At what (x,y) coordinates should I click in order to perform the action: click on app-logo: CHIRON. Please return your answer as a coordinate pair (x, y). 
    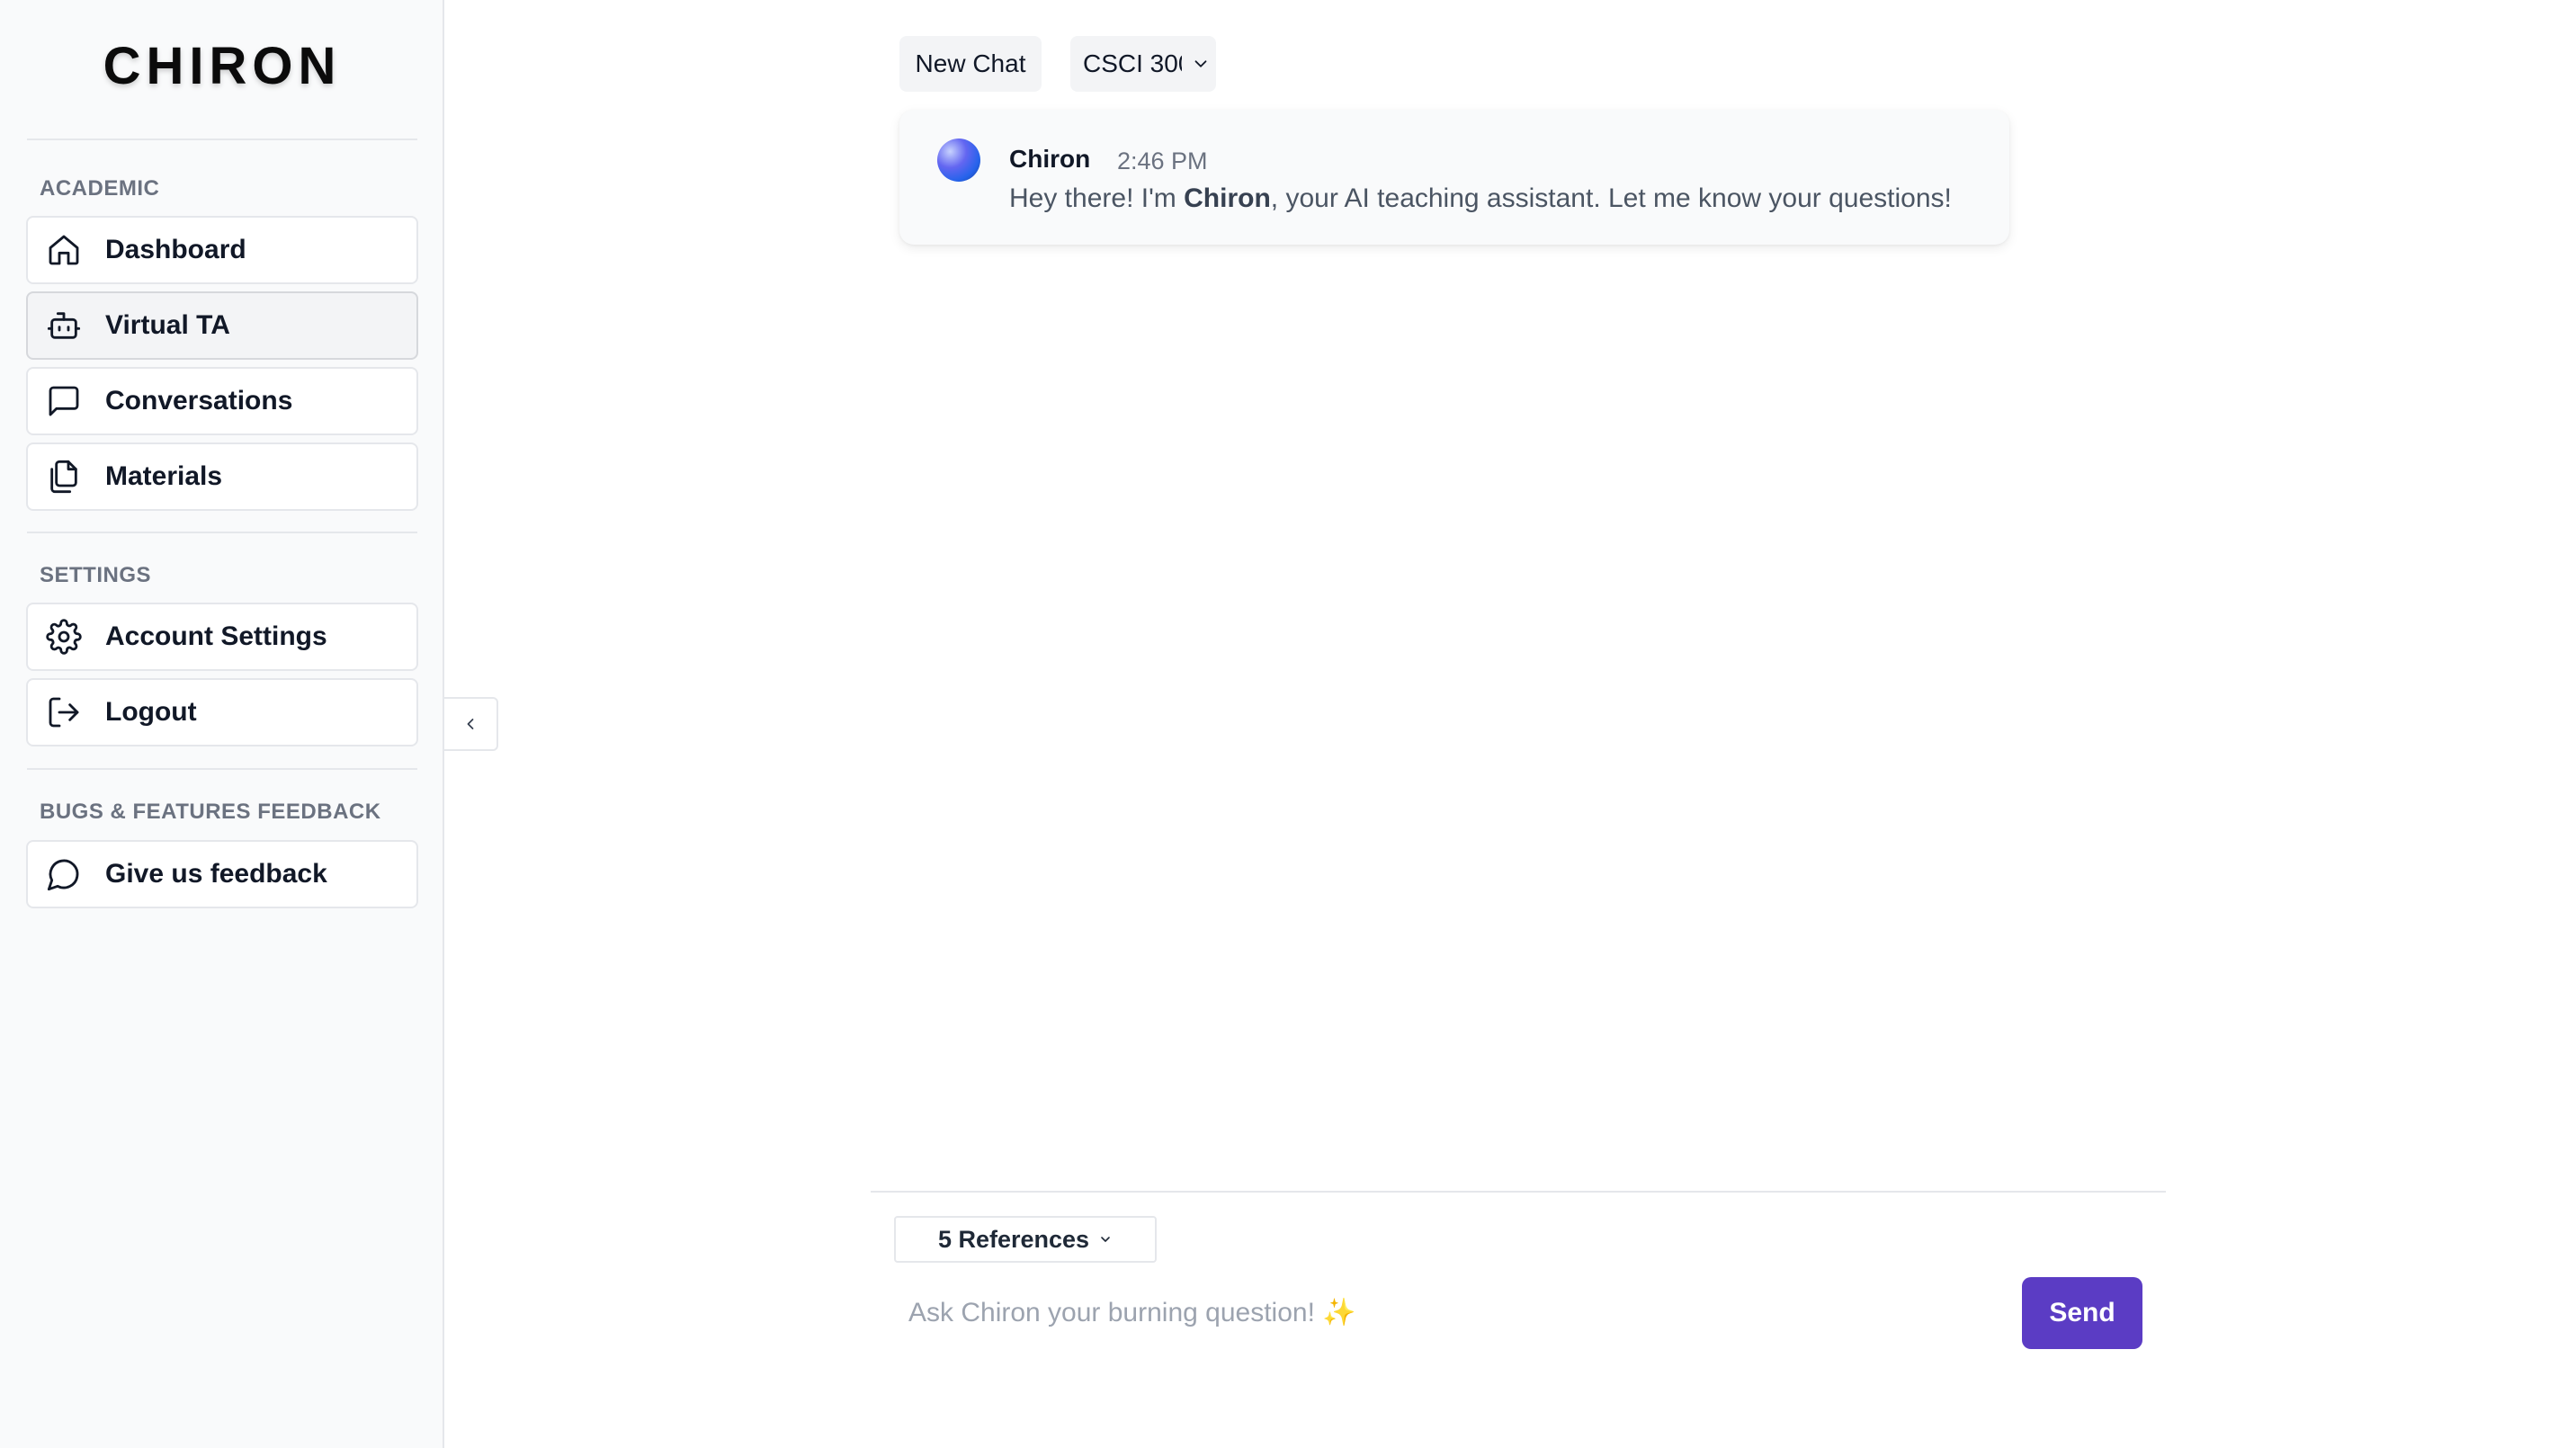
    Looking at the image, I should click on (222, 66).